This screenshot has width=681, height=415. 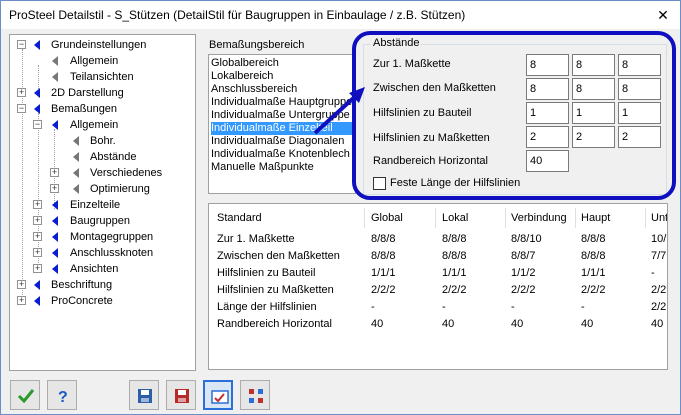 What do you see at coordinates (102, 109) in the screenshot?
I see `tree-item-bemassungen: − Bemaßungen` at bounding box center [102, 109].